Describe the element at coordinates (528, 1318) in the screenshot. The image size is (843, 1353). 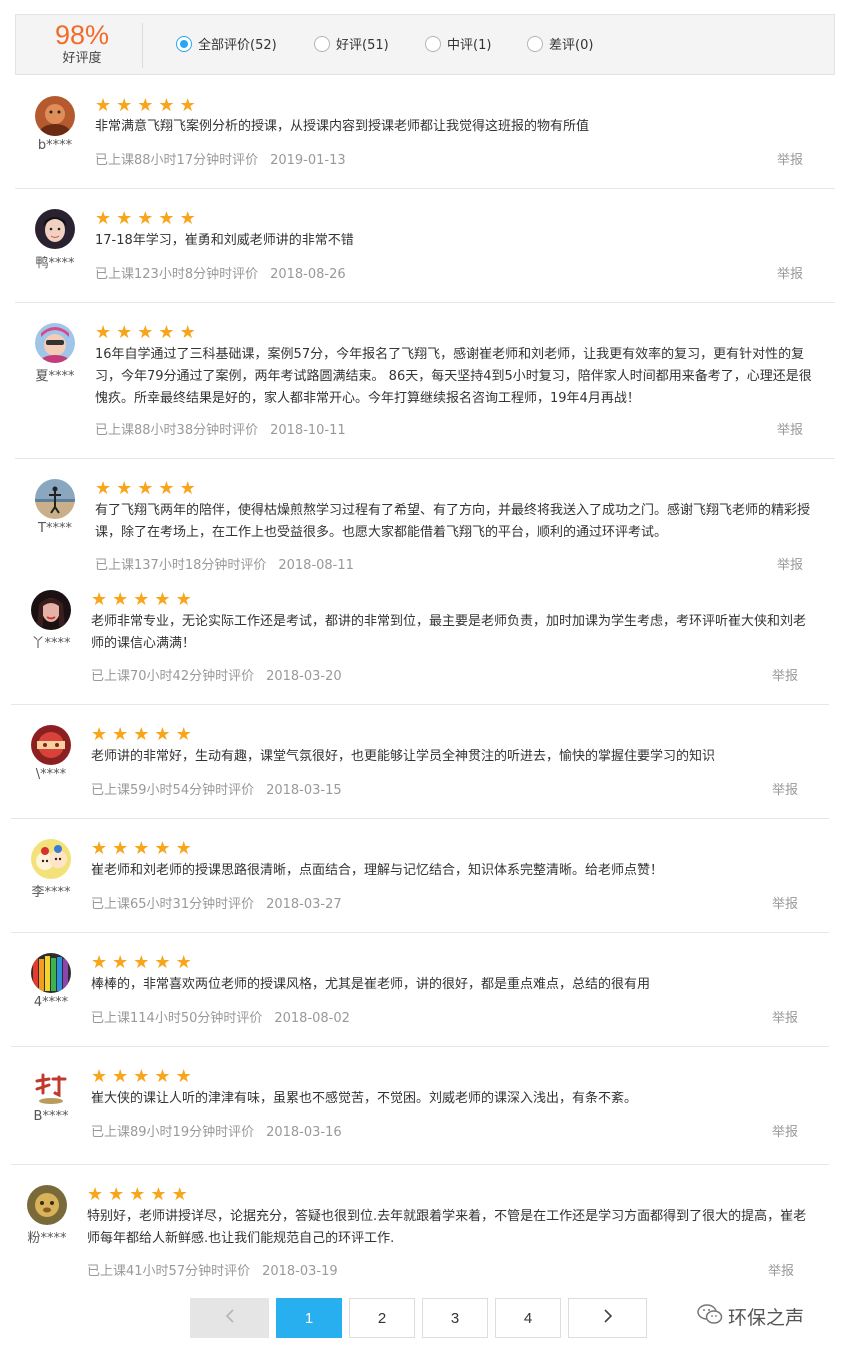
I see `page-button: 4` at that location.